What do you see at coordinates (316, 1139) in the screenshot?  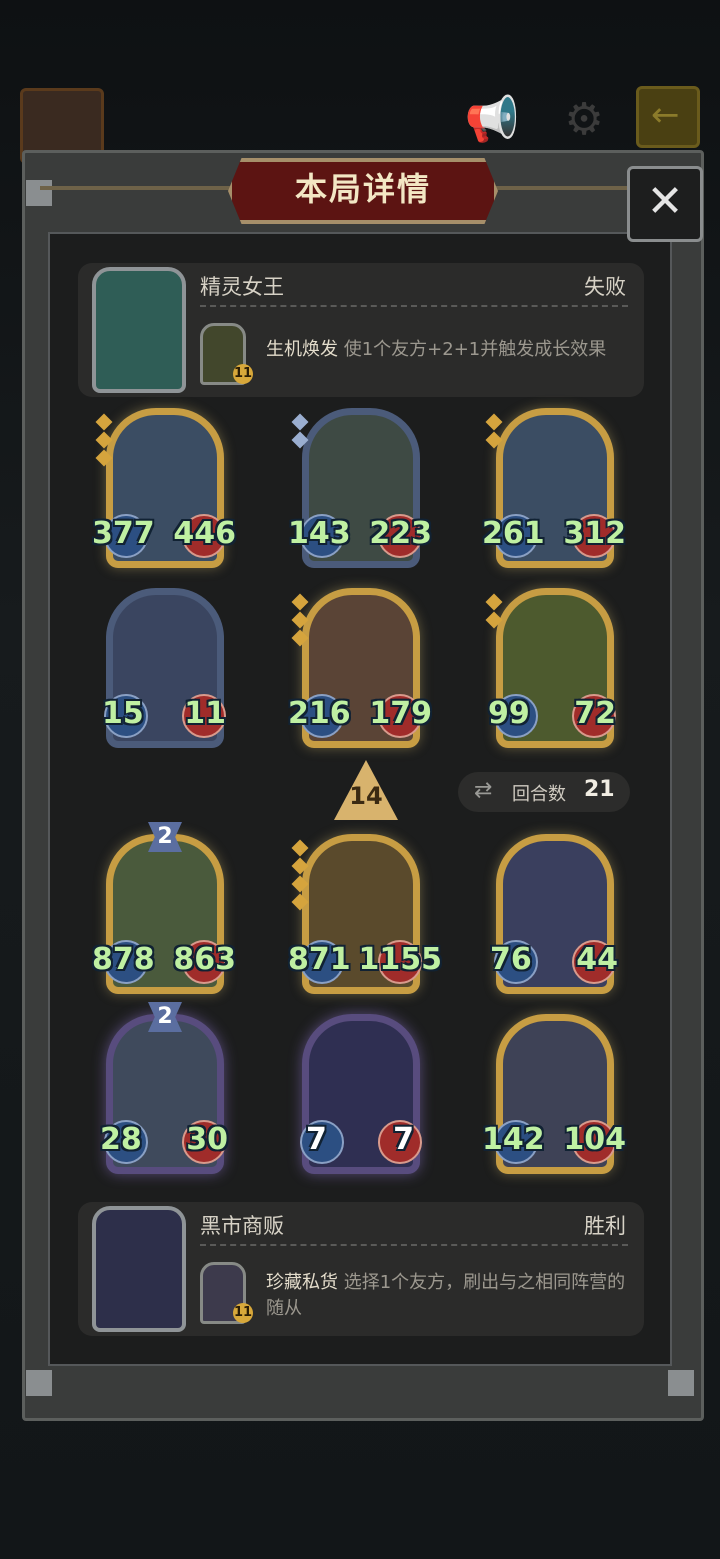 I see `unit-attack: 7` at bounding box center [316, 1139].